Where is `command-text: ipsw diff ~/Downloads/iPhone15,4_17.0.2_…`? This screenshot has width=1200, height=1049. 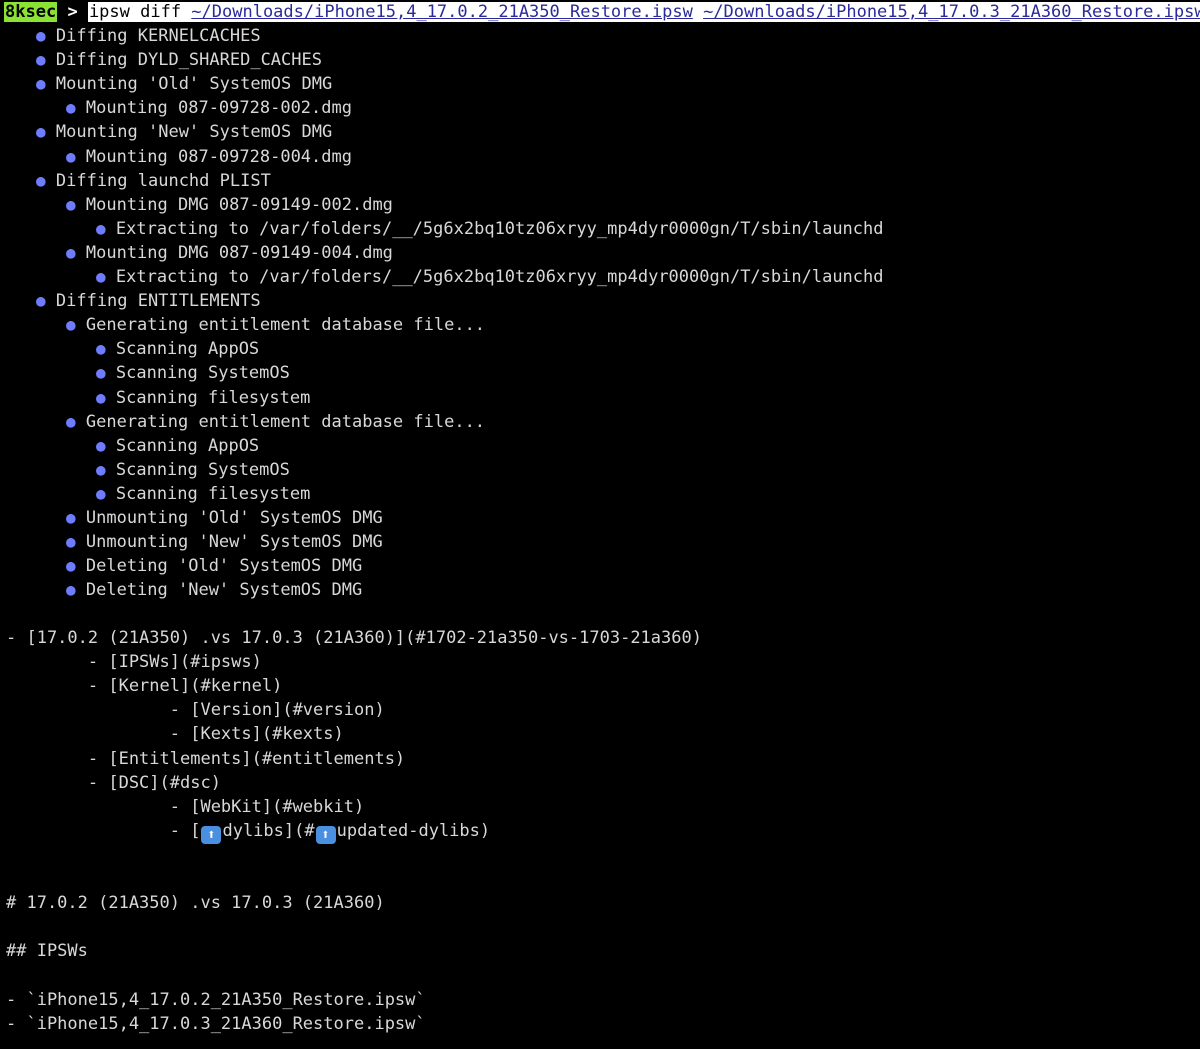 command-text: ipsw diff ~/Downloads/iPhone15,4_17.0.2_… is located at coordinates (643, 12).